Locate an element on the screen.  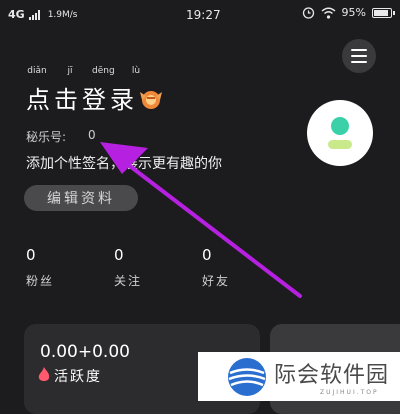
login-link: 点击登录 is located at coordinates (82, 97).